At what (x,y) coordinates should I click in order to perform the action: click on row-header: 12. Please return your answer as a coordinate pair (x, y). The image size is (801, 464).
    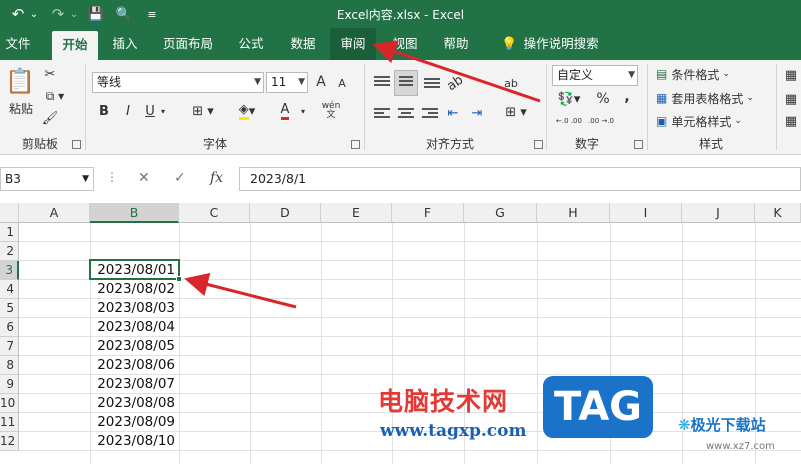
    Looking at the image, I should click on (9, 441).